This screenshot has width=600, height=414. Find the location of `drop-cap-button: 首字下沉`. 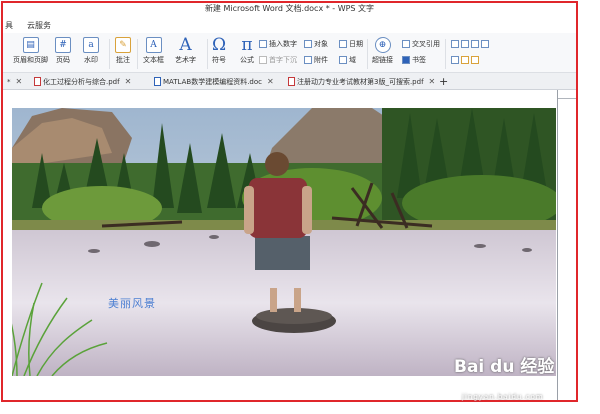

drop-cap-button: 首字下沉 is located at coordinates (278, 59).